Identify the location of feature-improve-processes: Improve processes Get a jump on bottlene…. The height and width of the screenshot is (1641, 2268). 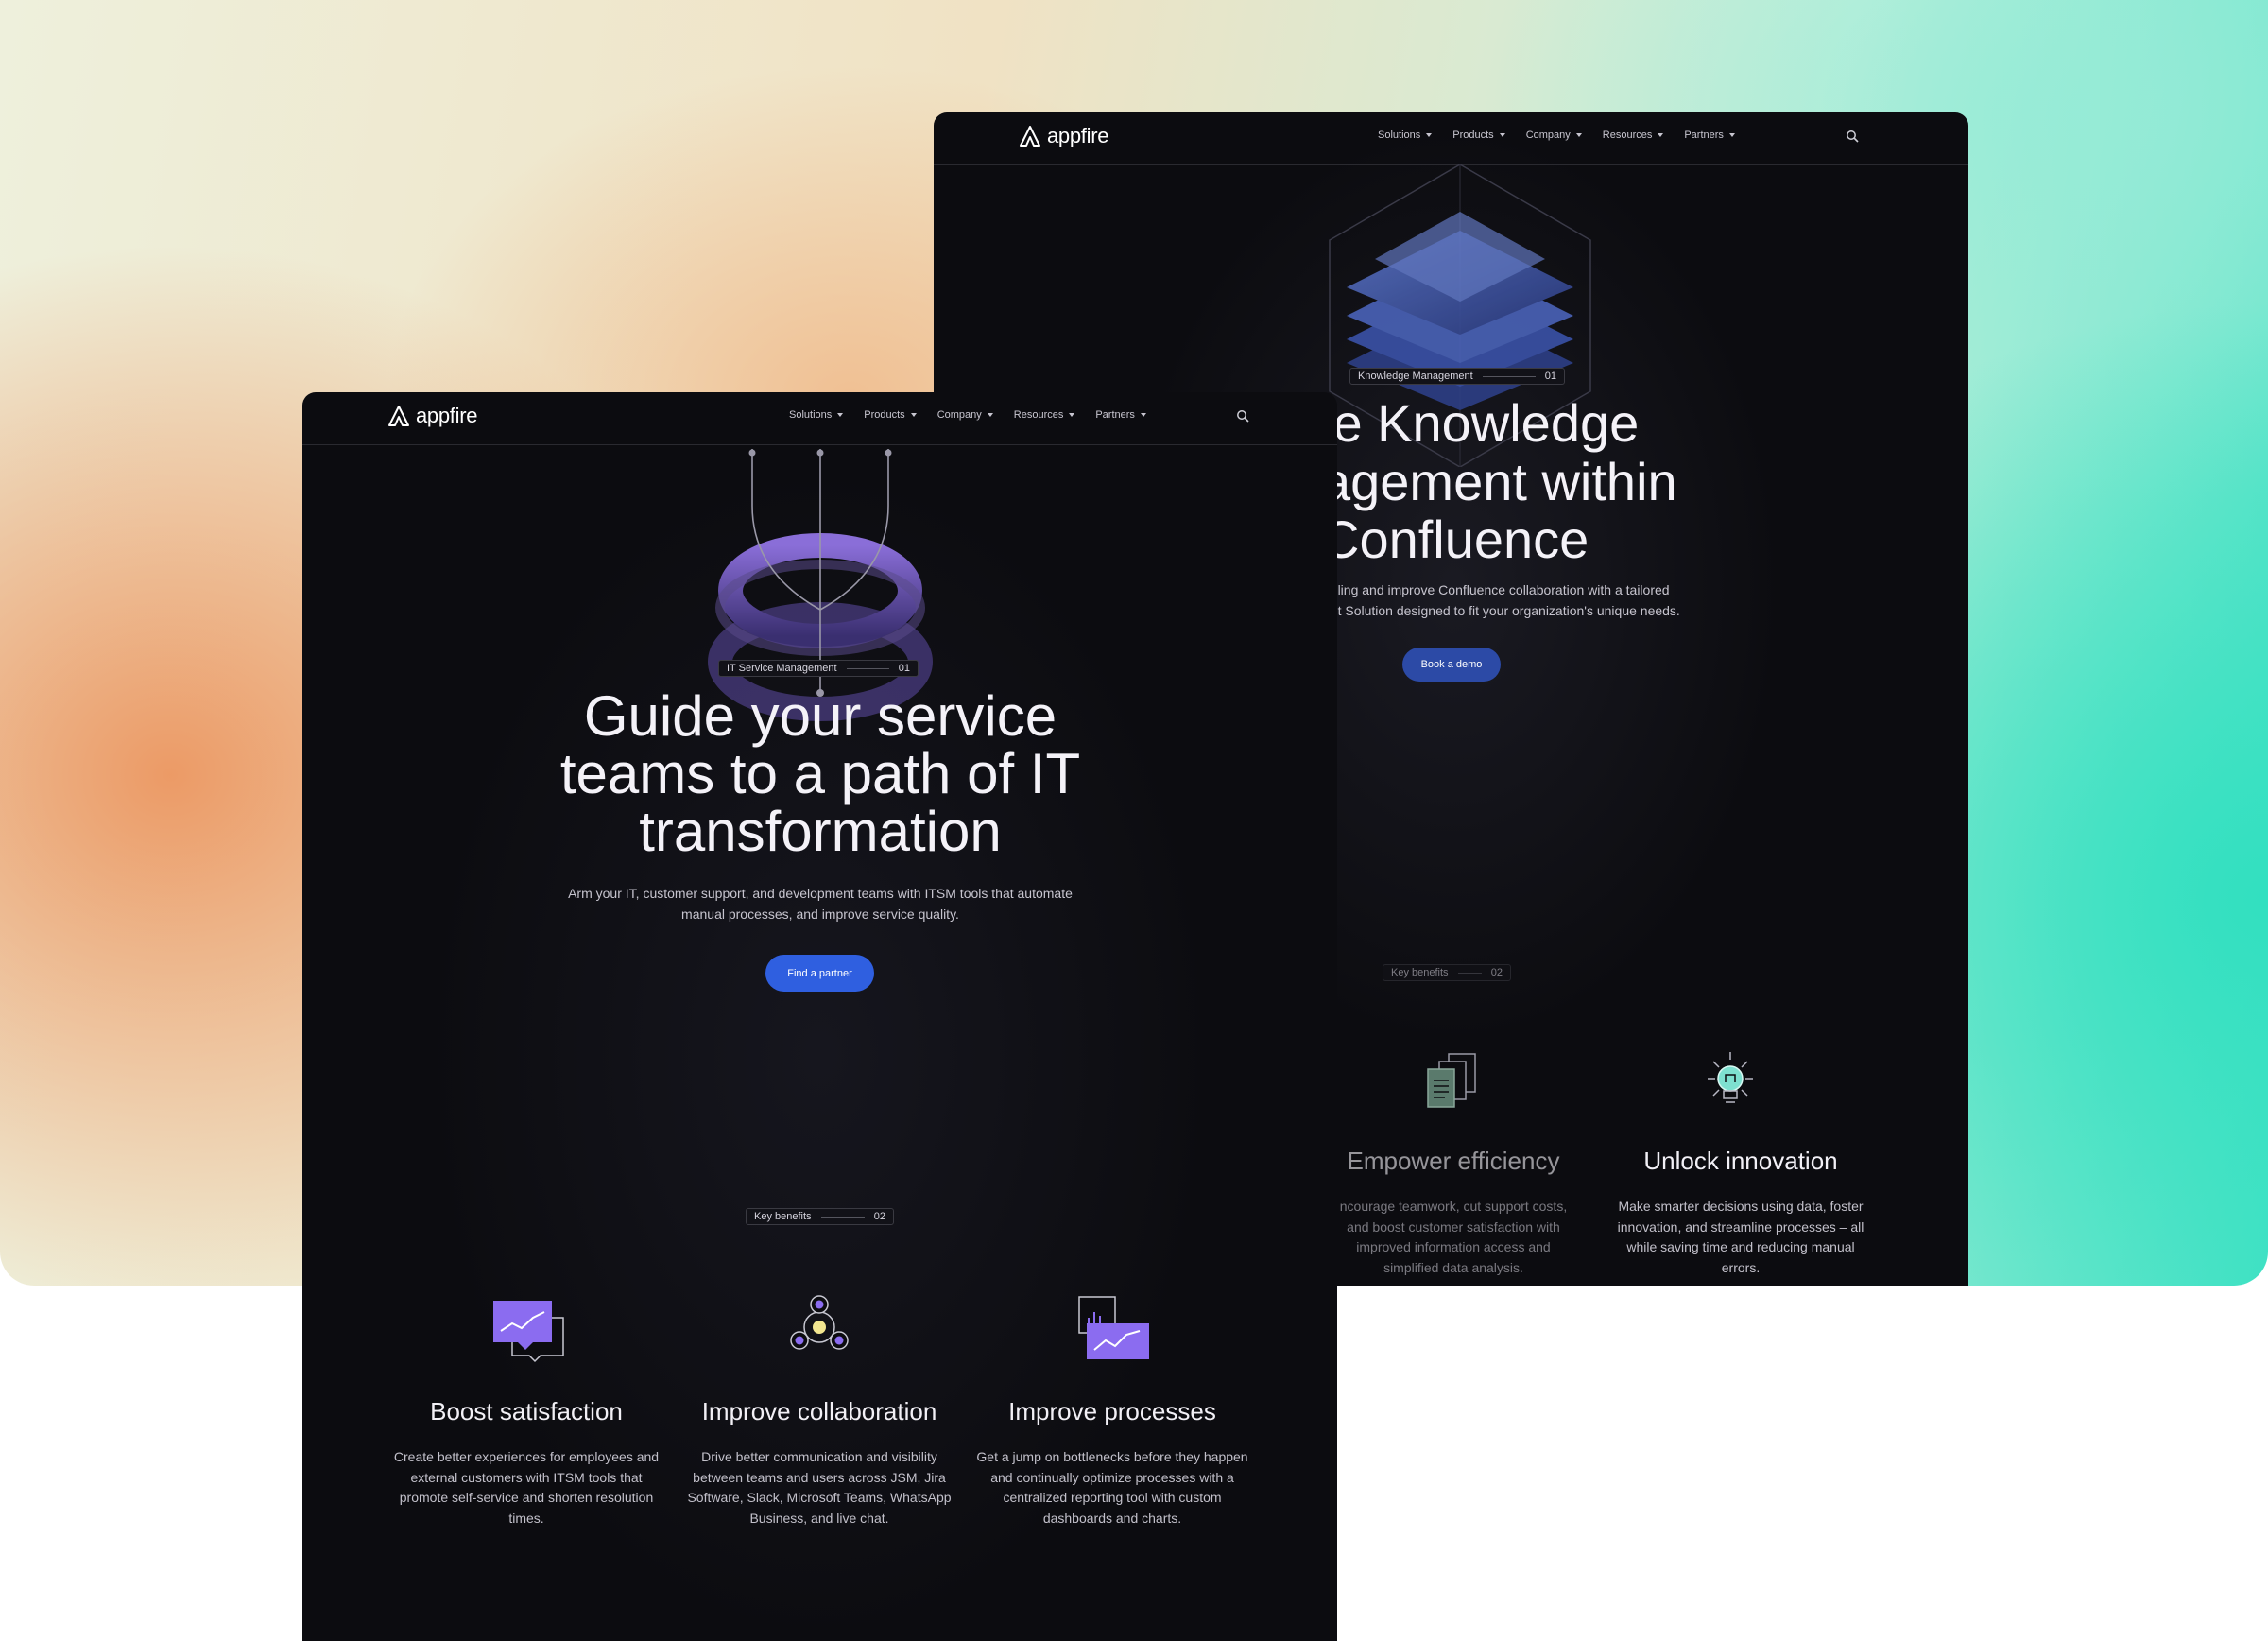
(1112, 1463).